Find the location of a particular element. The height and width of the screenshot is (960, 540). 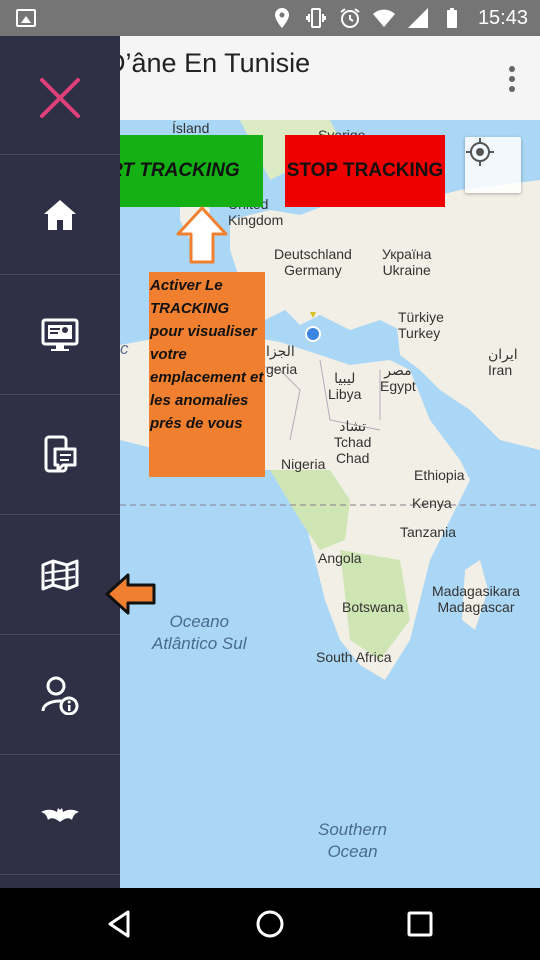

stop-tracking-button: STOP TRACKING is located at coordinates (365, 171).